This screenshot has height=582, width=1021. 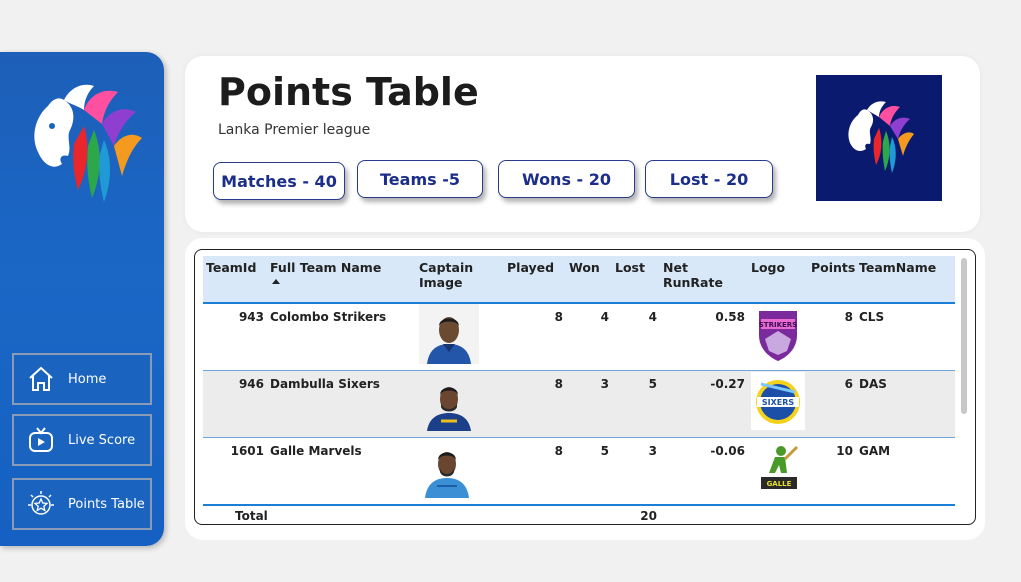 What do you see at coordinates (326, 267) in the screenshot?
I see `col-header-full-team-name-label: Full Team Name` at bounding box center [326, 267].